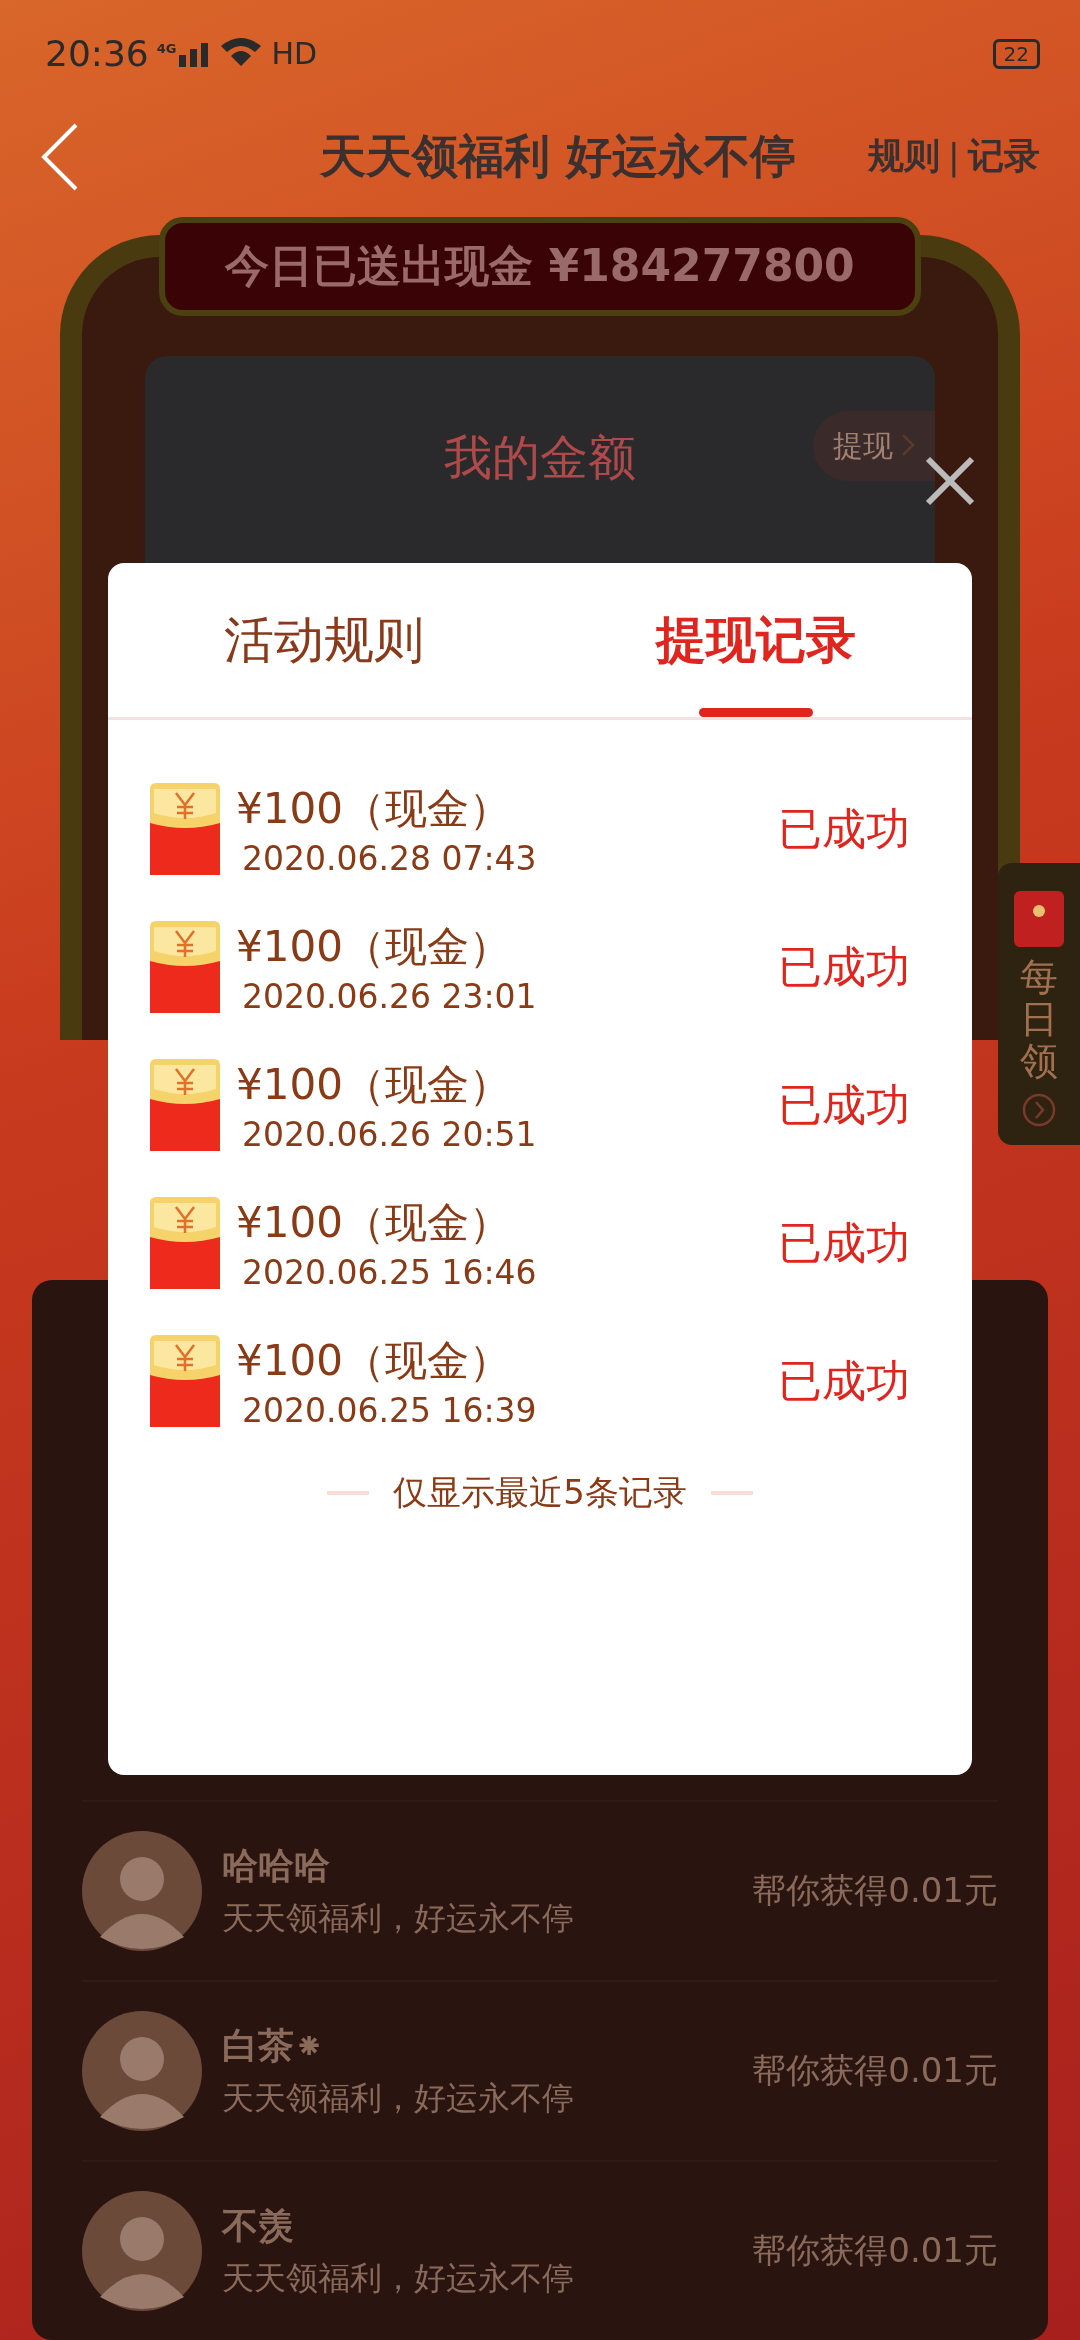  Describe the element at coordinates (258, 2225) in the screenshot. I see `user-name: 不羡` at that location.